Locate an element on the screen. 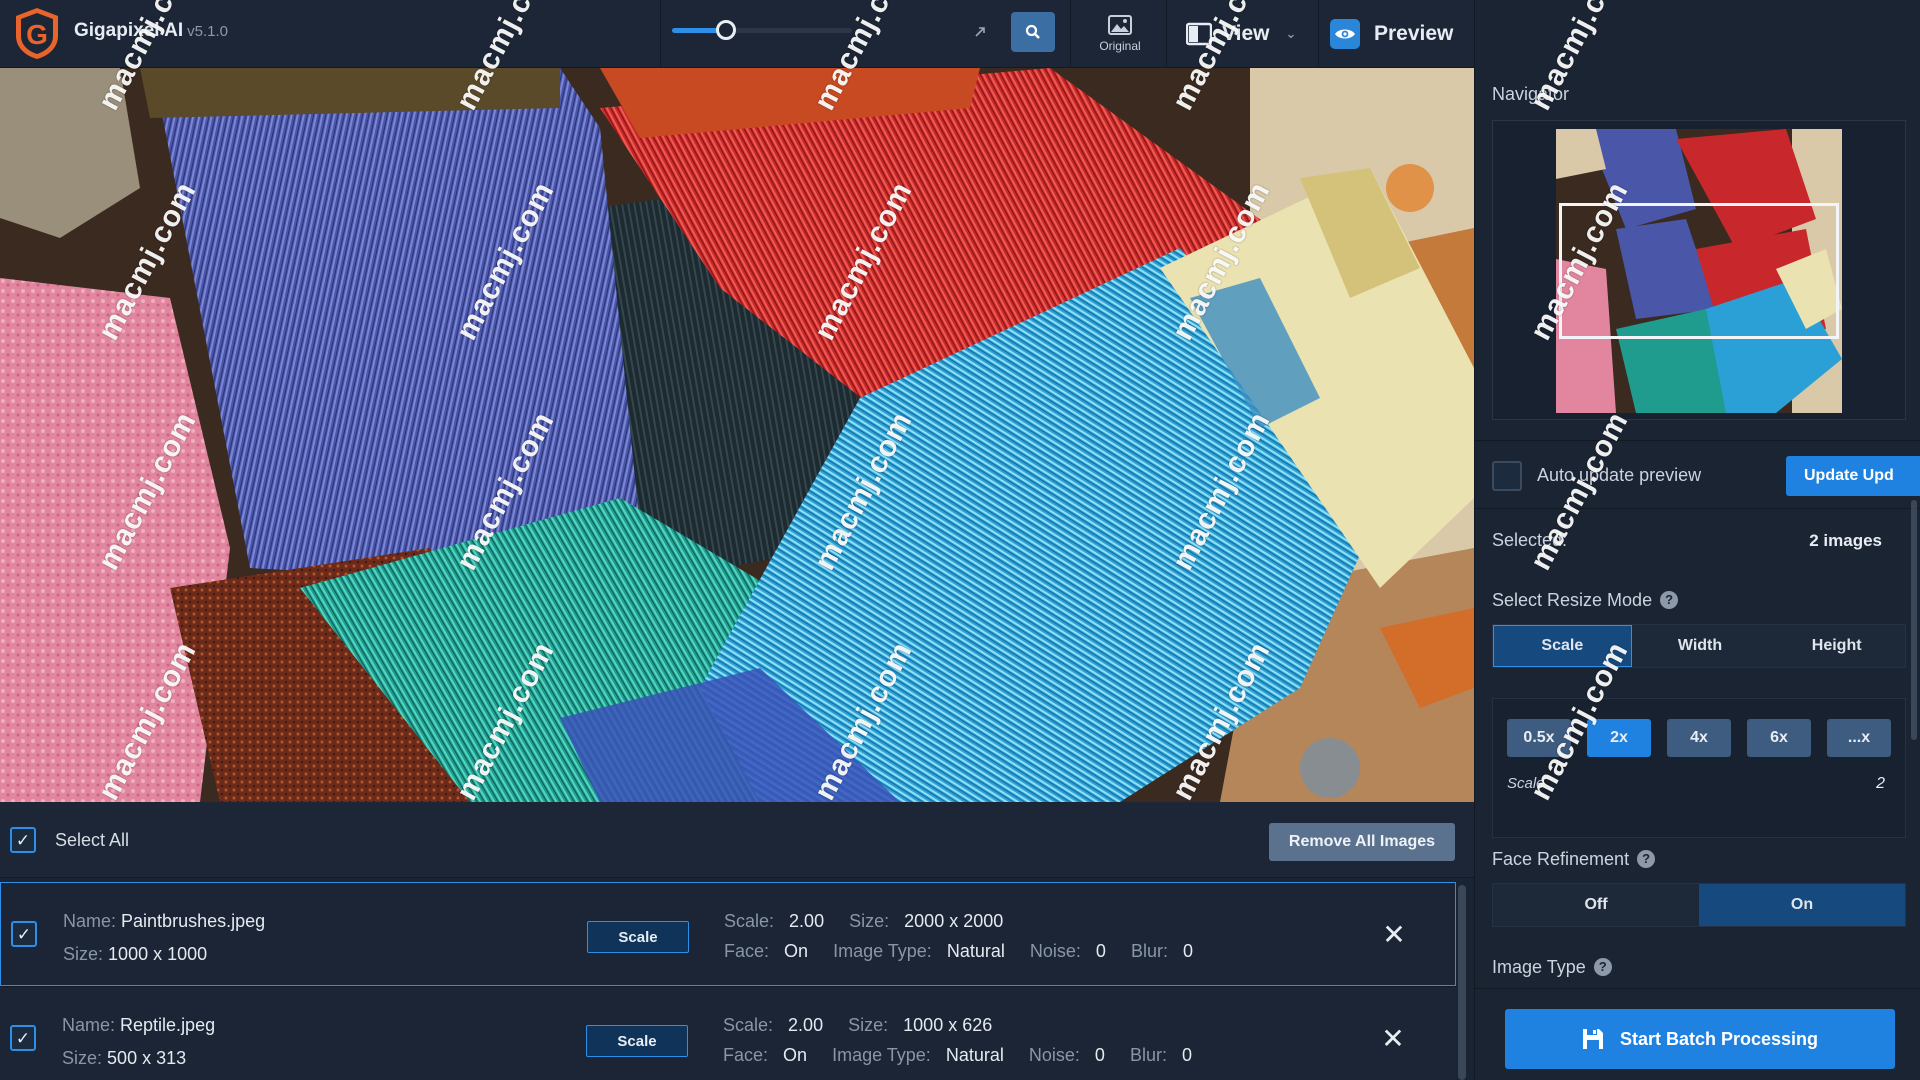  file-list-scrollbar is located at coordinates (1462, 982).